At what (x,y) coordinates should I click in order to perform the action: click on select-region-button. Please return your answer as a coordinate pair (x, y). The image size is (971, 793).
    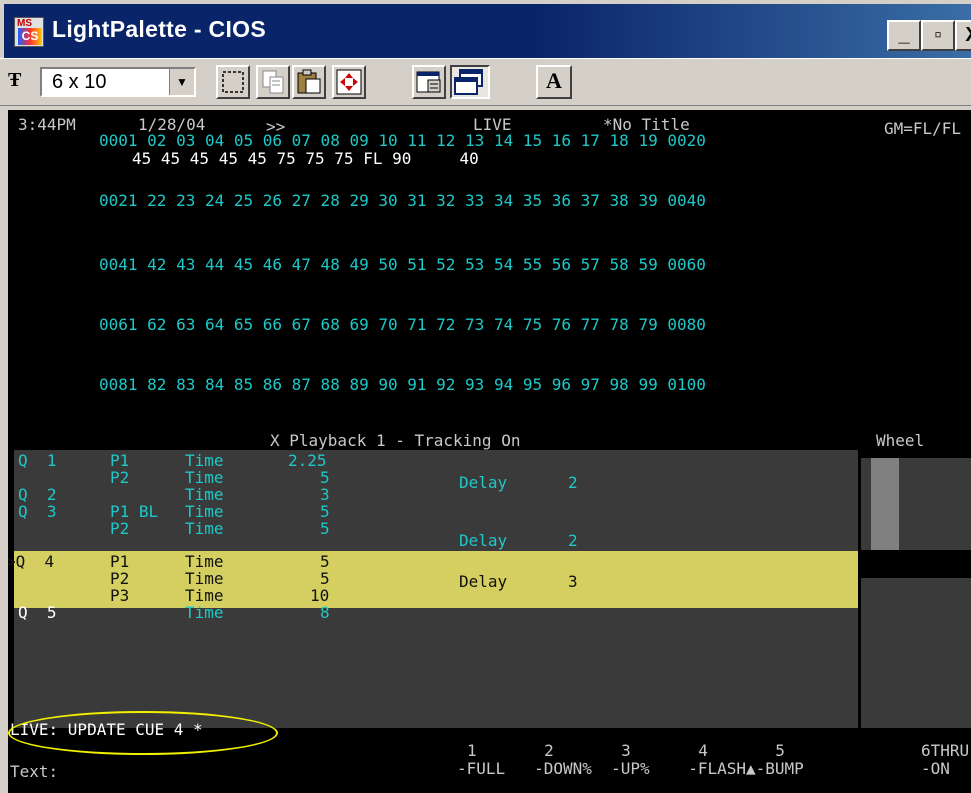
    Looking at the image, I should click on (233, 82).